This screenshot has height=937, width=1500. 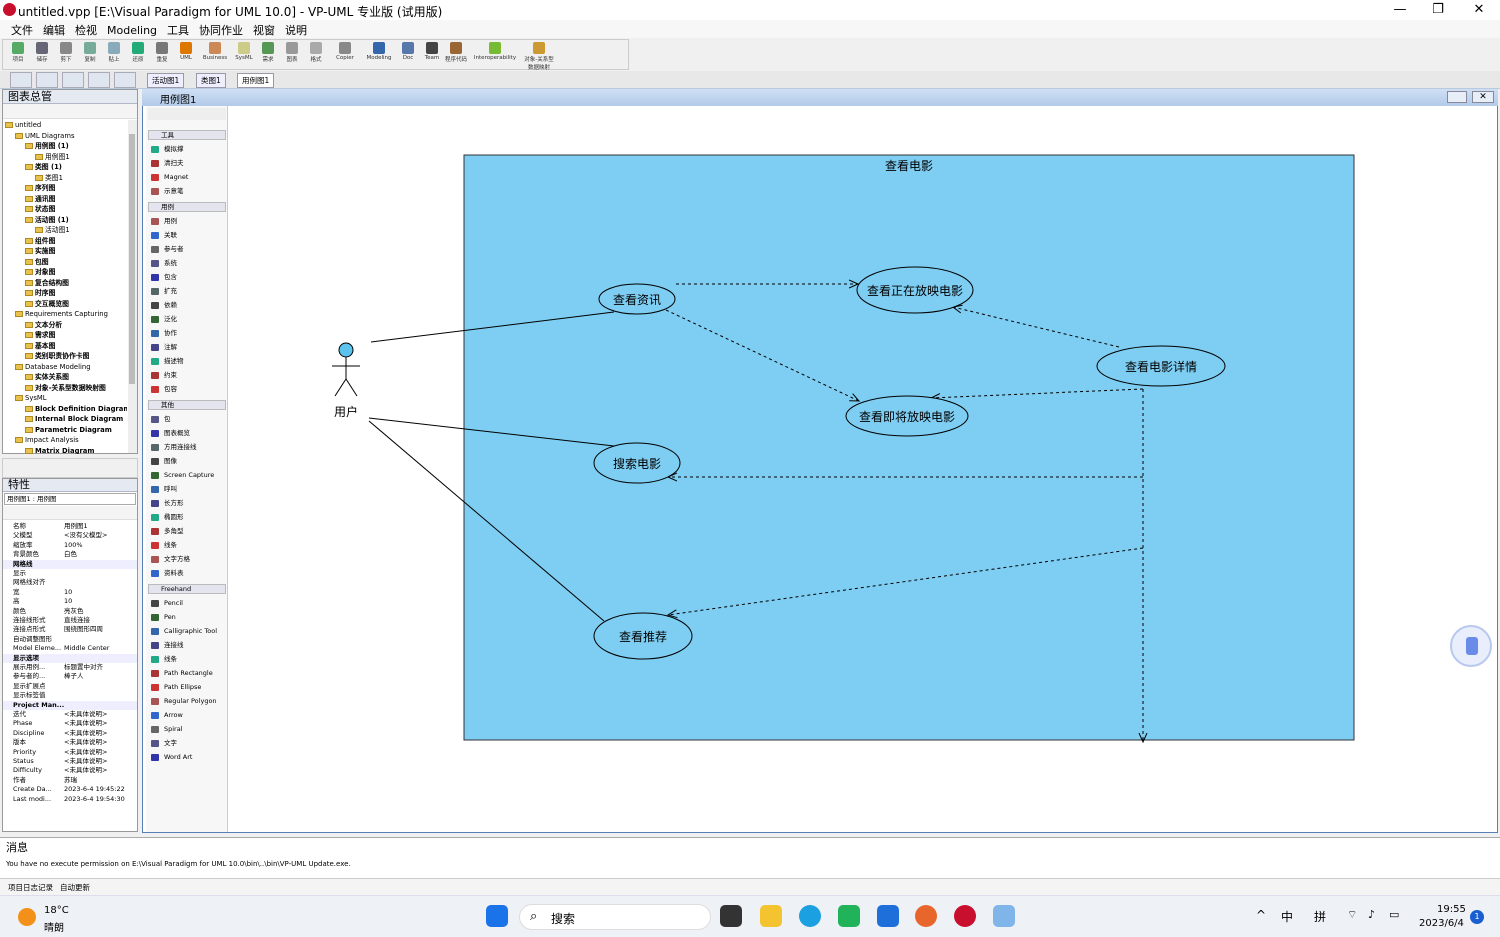 I want to click on tree-item: 类图1, so click(x=49, y=178).